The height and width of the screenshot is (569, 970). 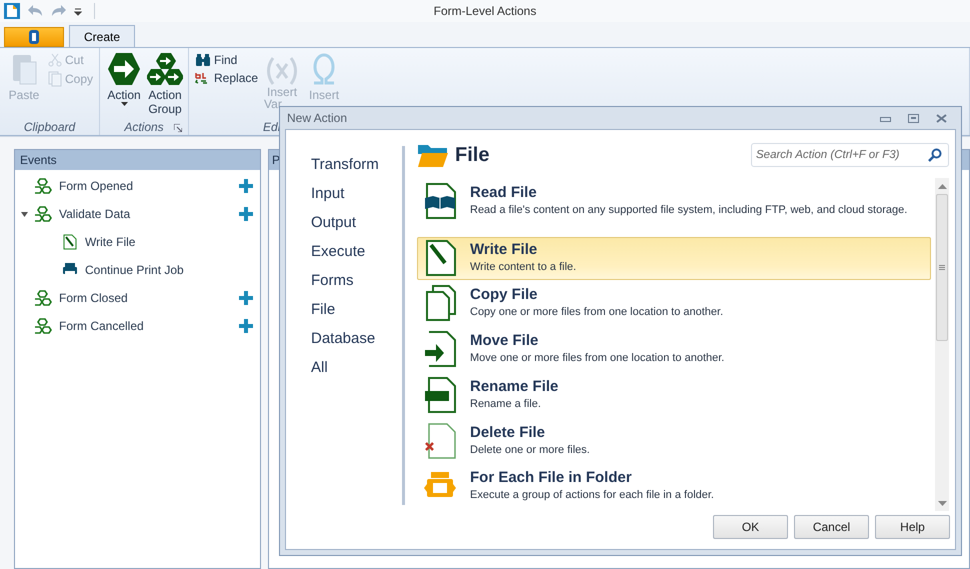 What do you see at coordinates (592, 496) in the screenshot?
I see `action-description: Execute a group of actions for each file in a folder.` at bounding box center [592, 496].